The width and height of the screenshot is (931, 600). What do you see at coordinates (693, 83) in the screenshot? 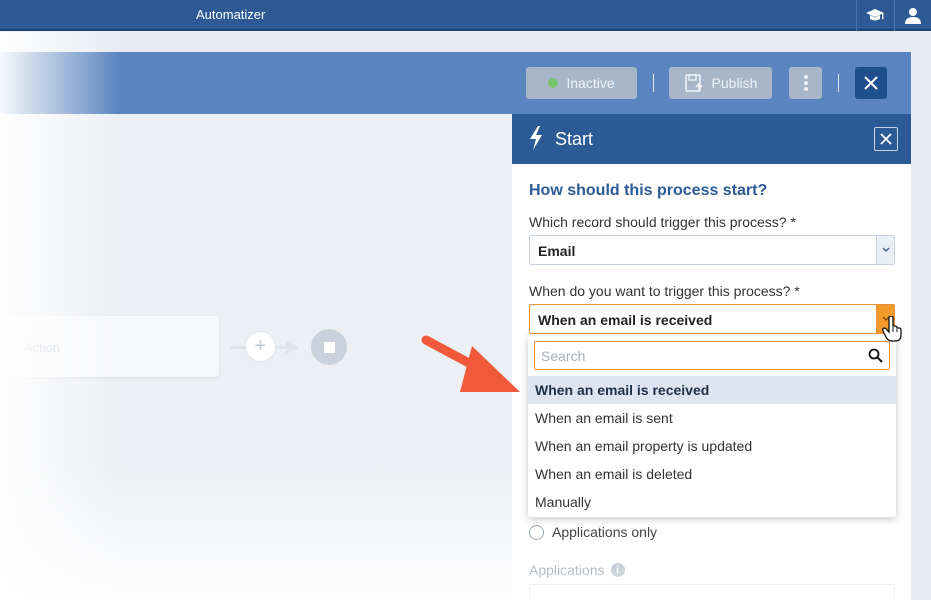
I see `publish-icon` at bounding box center [693, 83].